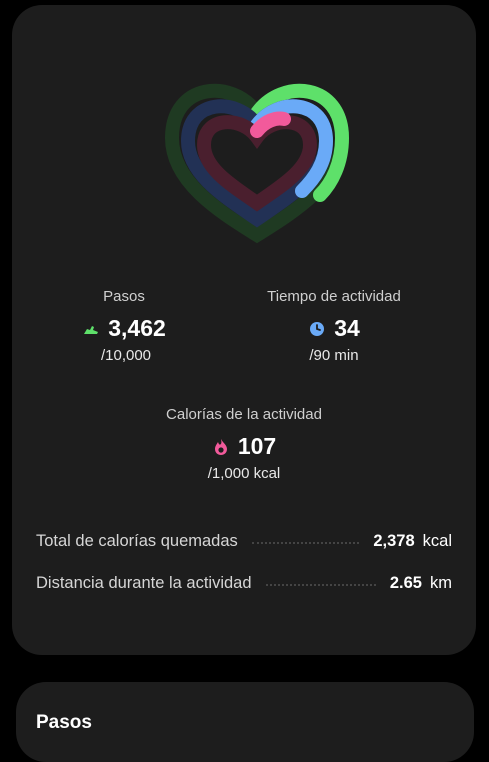  Describe the element at coordinates (137, 328) in the screenshot. I see `steps-value: 3,462` at that location.